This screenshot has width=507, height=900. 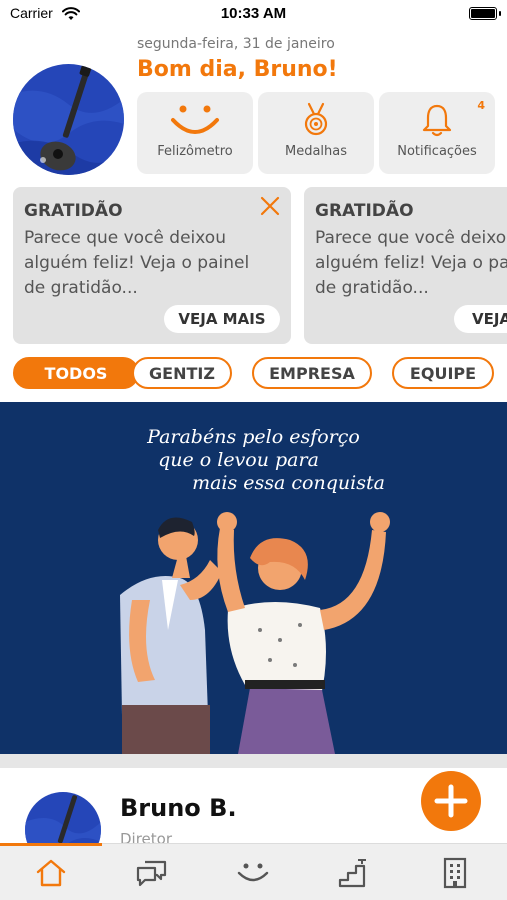 I want to click on medalhas-label: Medalhas, so click(x=316, y=151).